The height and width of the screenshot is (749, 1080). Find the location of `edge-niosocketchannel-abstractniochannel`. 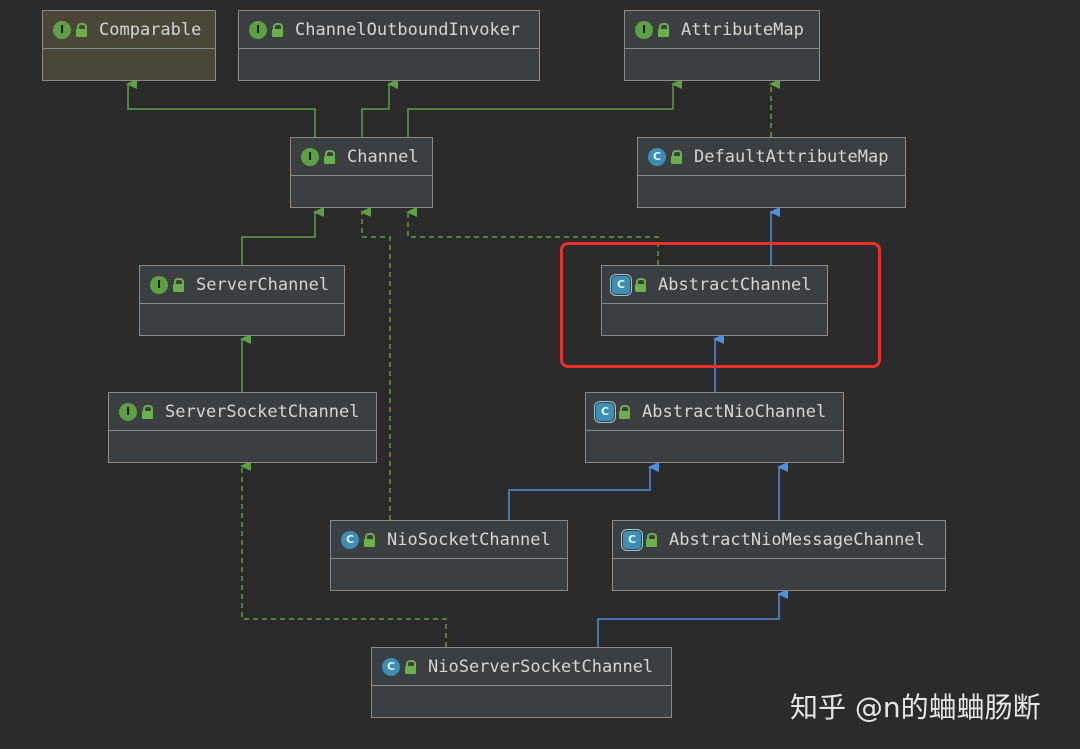

edge-niosocketchannel-abstractniochannel is located at coordinates (583, 491).